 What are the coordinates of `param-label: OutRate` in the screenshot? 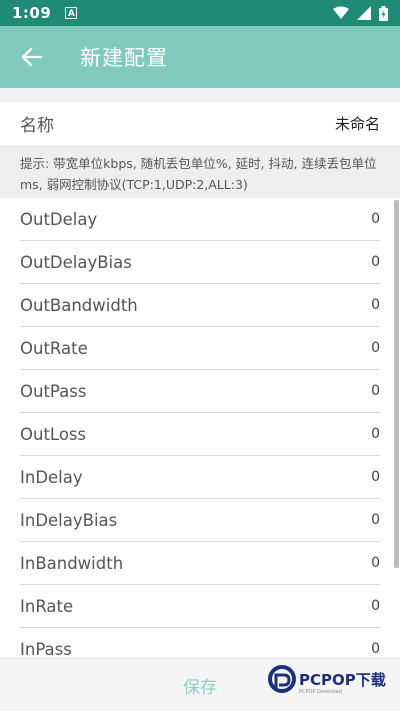 It's located at (54, 348).